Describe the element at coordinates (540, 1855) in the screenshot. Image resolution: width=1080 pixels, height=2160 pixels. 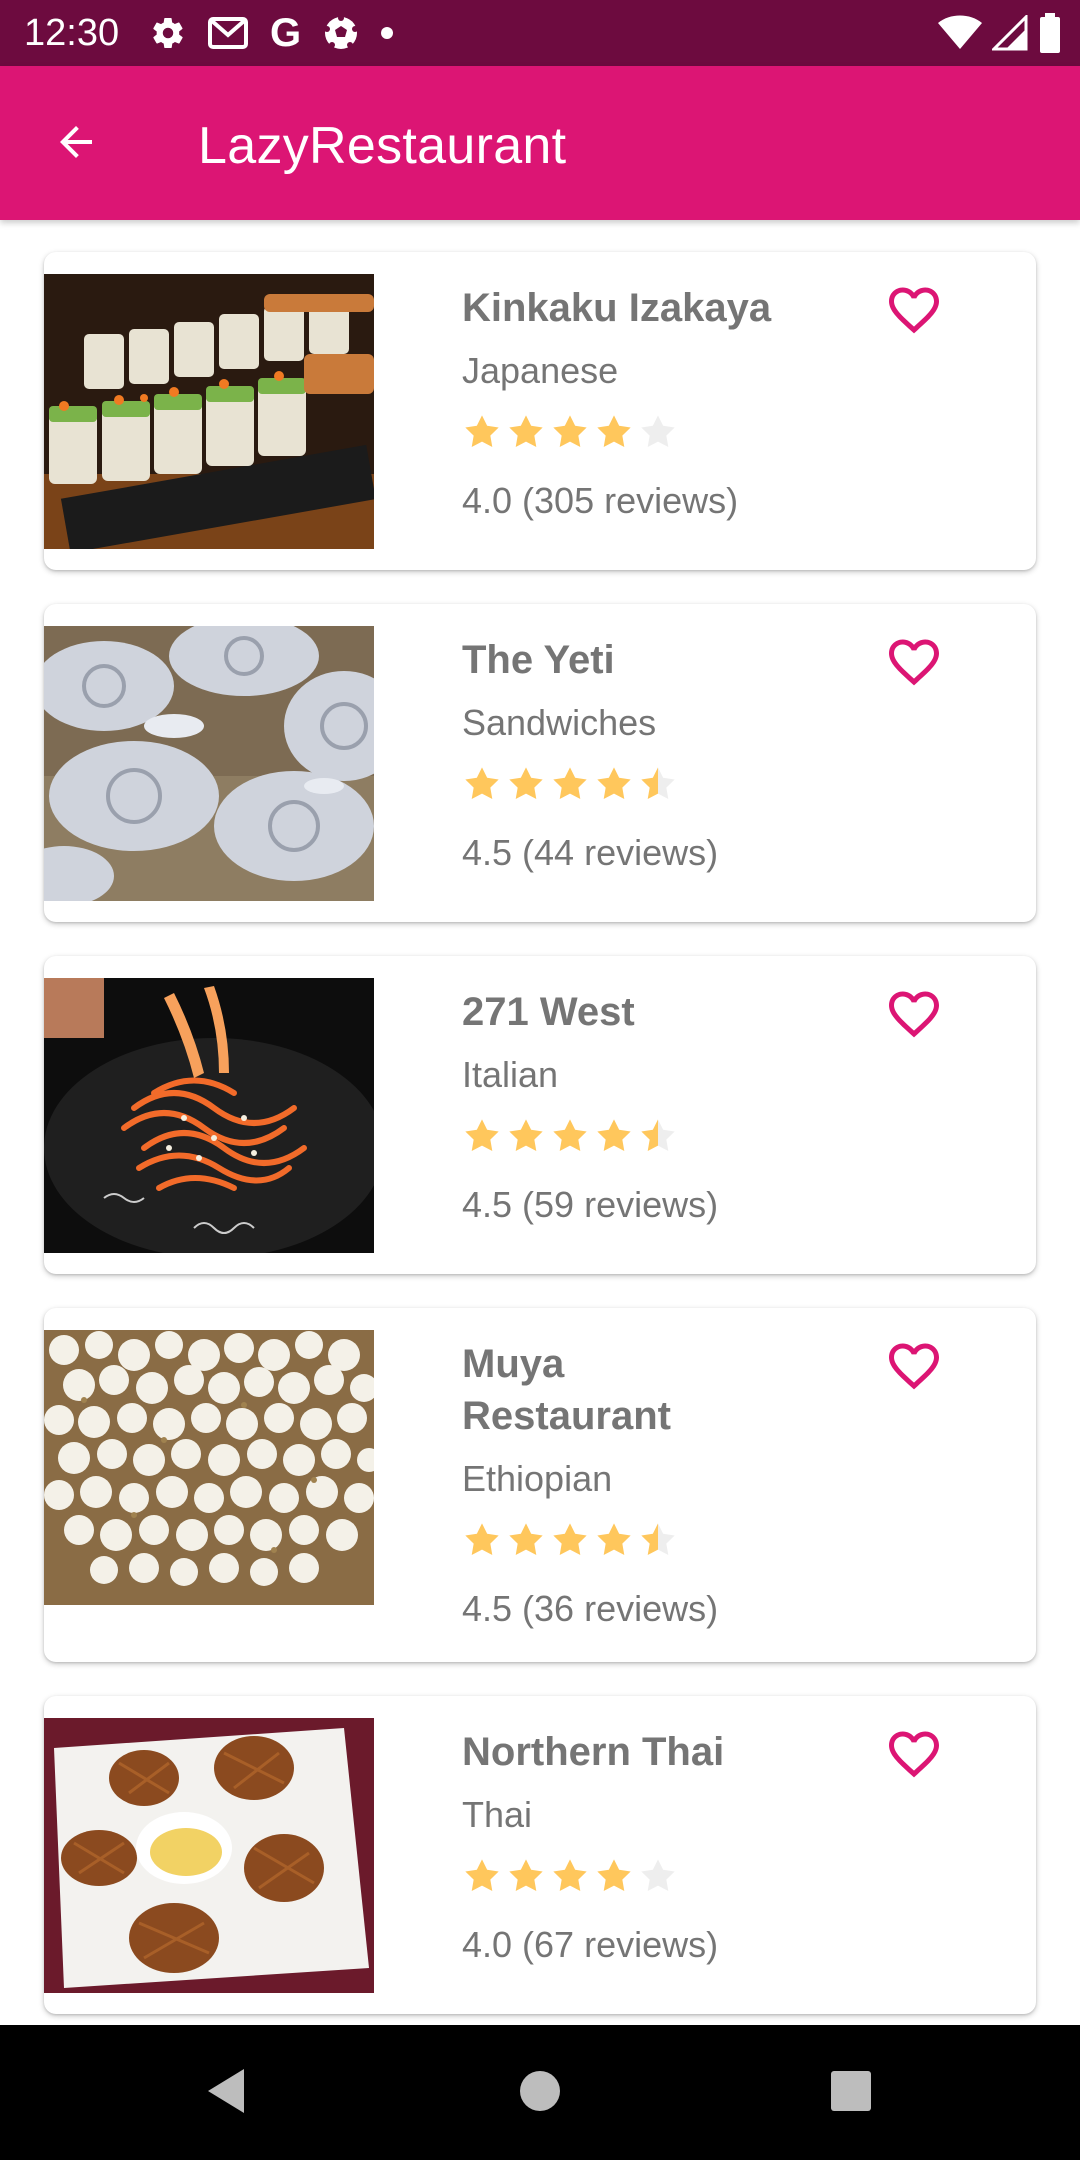
I see `restaurant-card: Northern Thai Thai 4.0 (67 reviews)` at that location.